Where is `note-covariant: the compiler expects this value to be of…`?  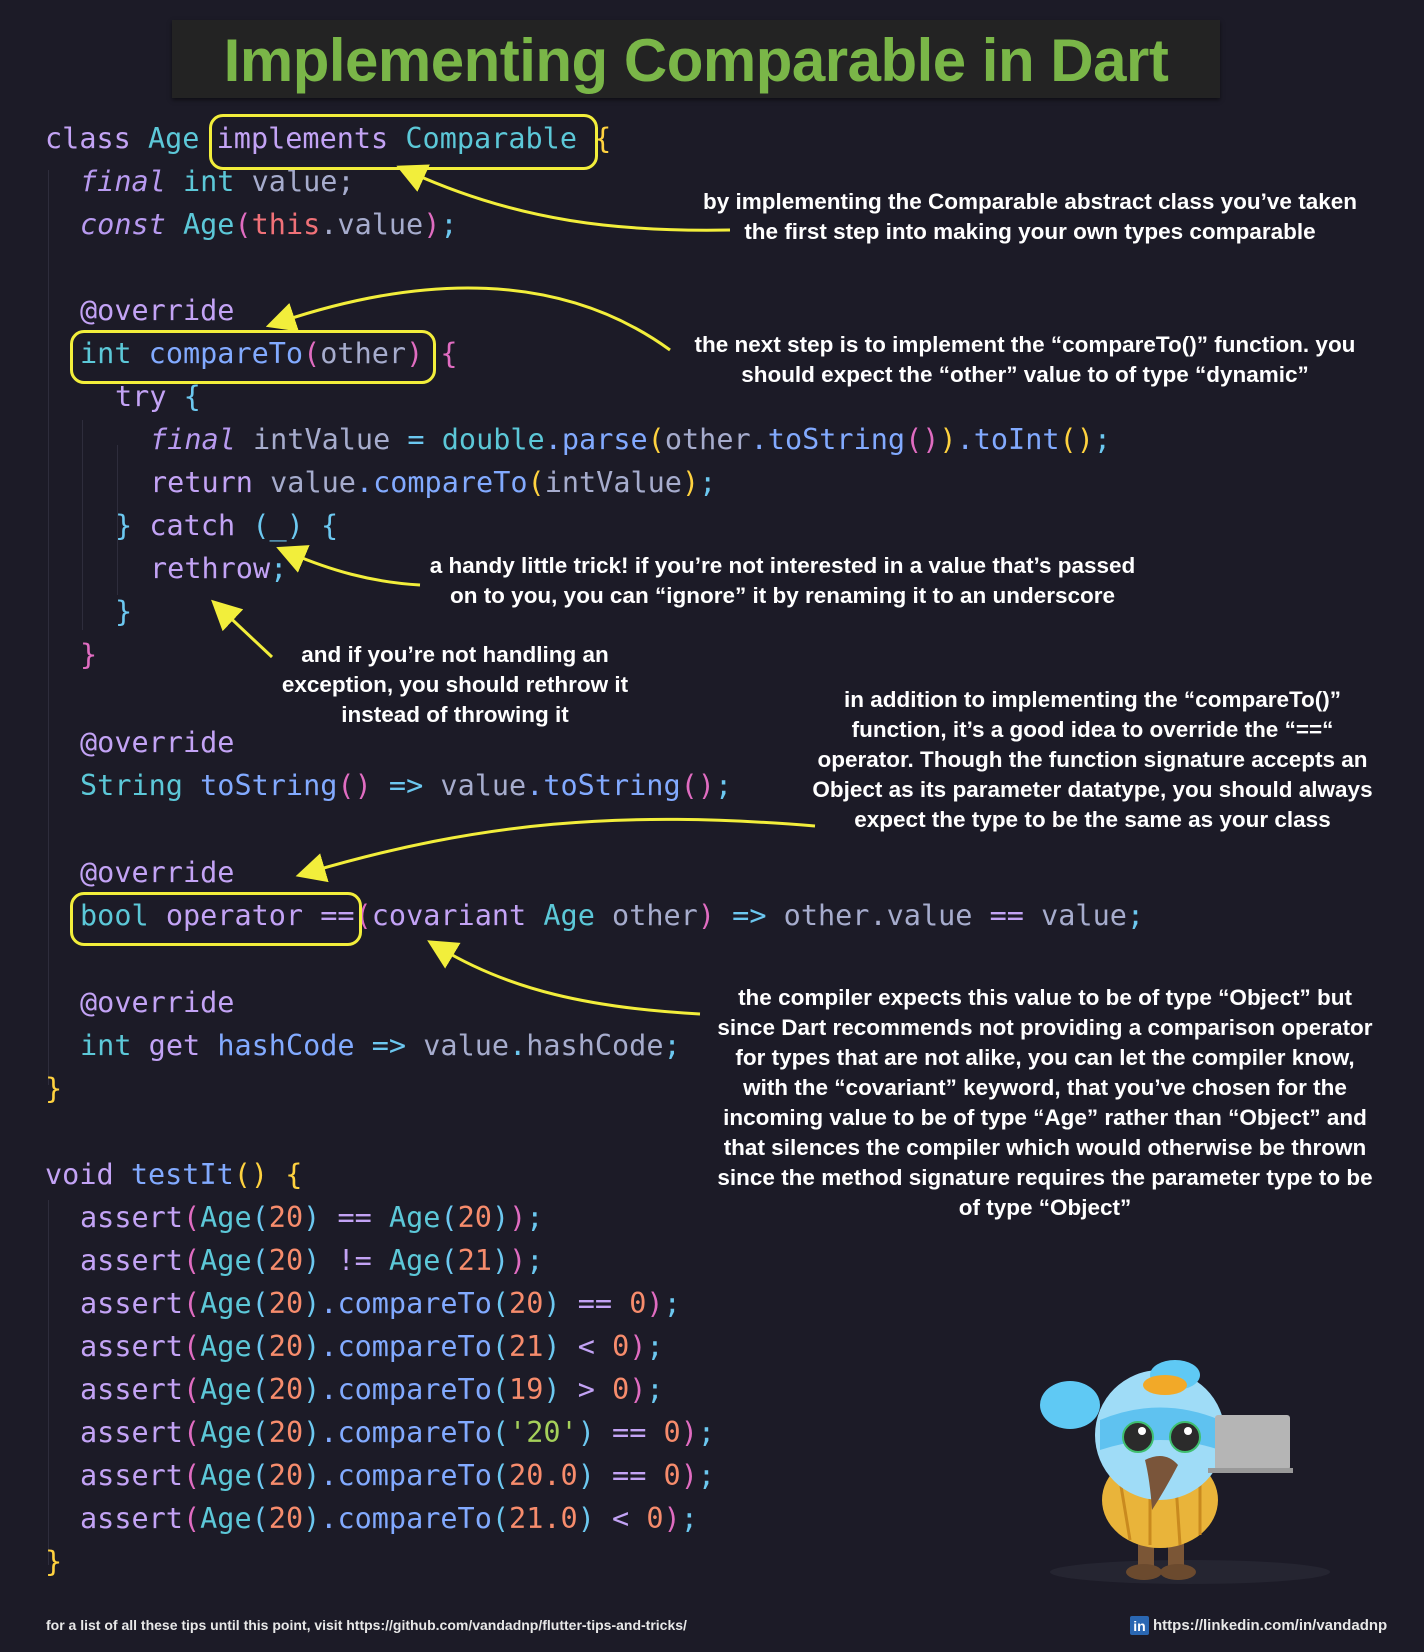
note-covariant: the compiler expects this value to be of… is located at coordinates (1045, 1102).